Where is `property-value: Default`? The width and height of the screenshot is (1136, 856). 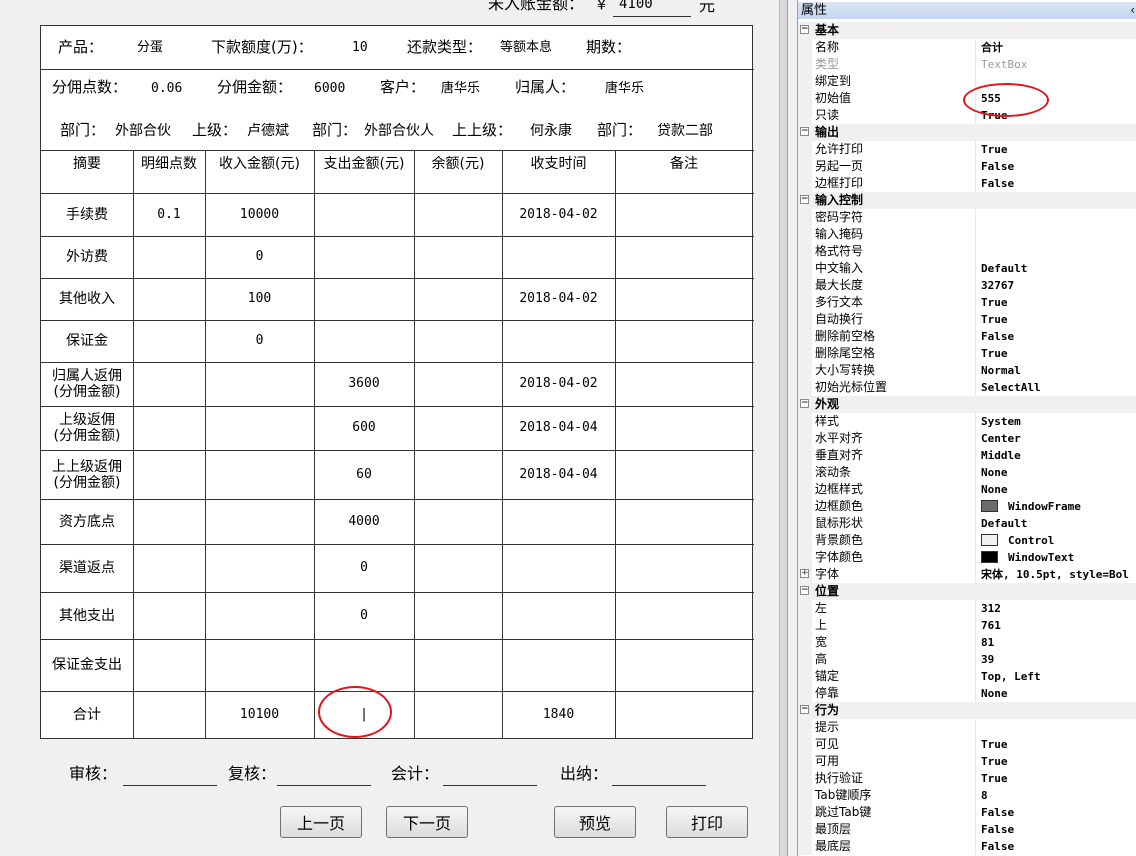 property-value: Default is located at coordinates (1058, 523).